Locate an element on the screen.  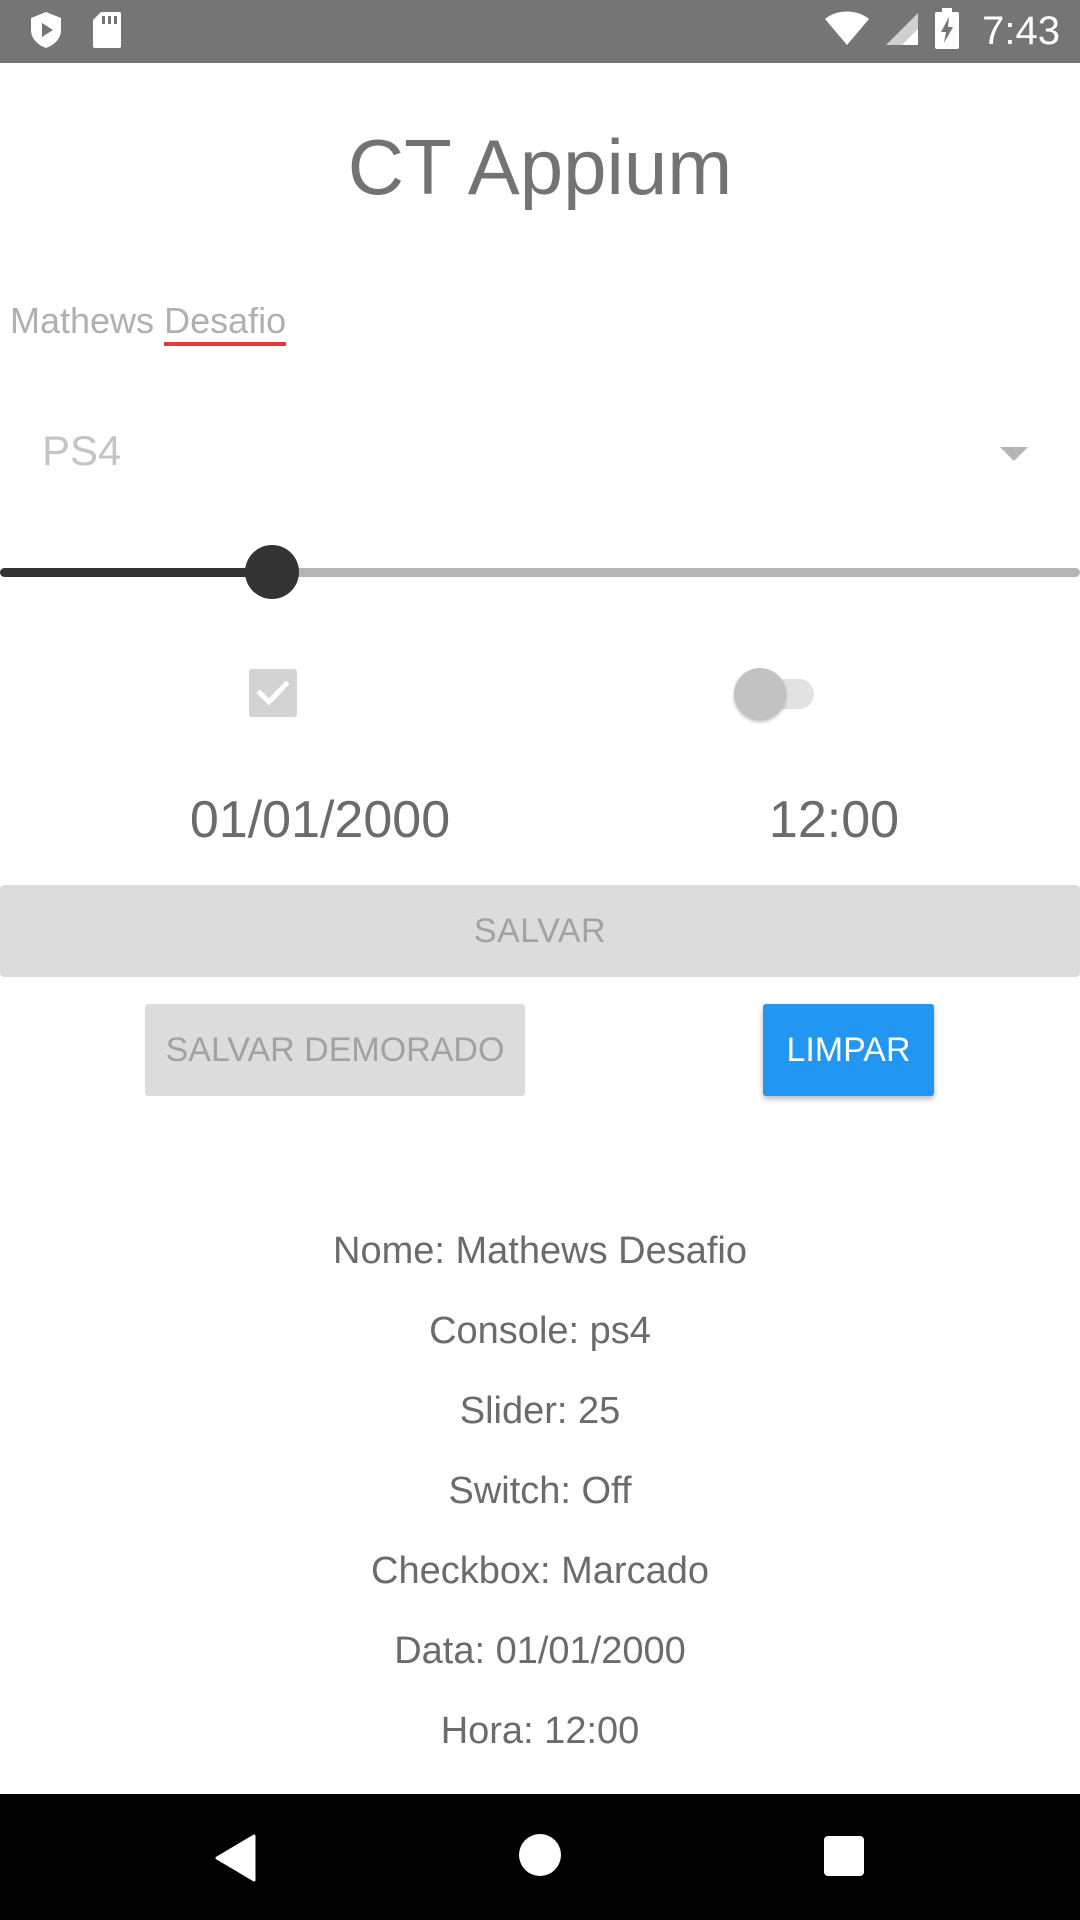
result-time: Hora: 12:00 is located at coordinates (540, 1731).